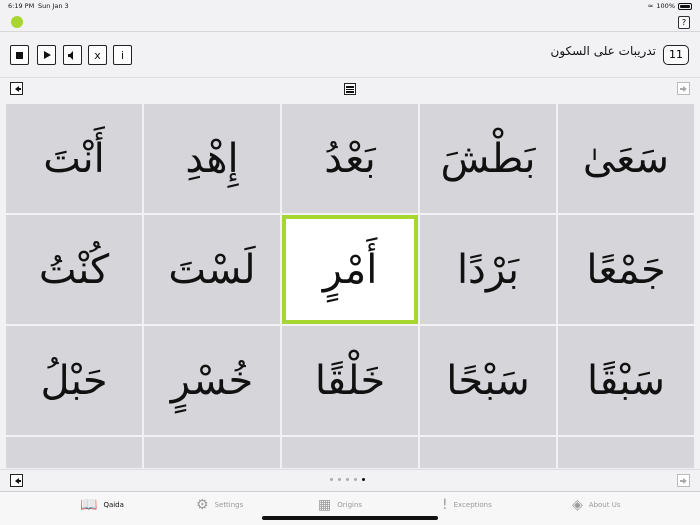 The width and height of the screenshot is (700, 525). Describe the element at coordinates (350, 269) in the screenshot. I see `word-cell: أَمْرٍ` at that location.